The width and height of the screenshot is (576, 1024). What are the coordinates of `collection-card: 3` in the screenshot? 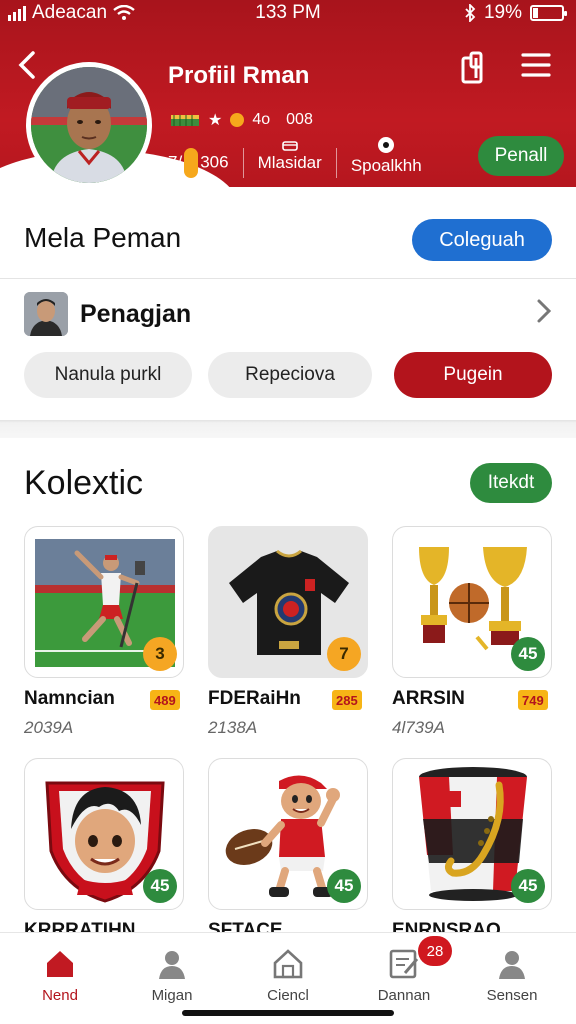 It's located at (104, 602).